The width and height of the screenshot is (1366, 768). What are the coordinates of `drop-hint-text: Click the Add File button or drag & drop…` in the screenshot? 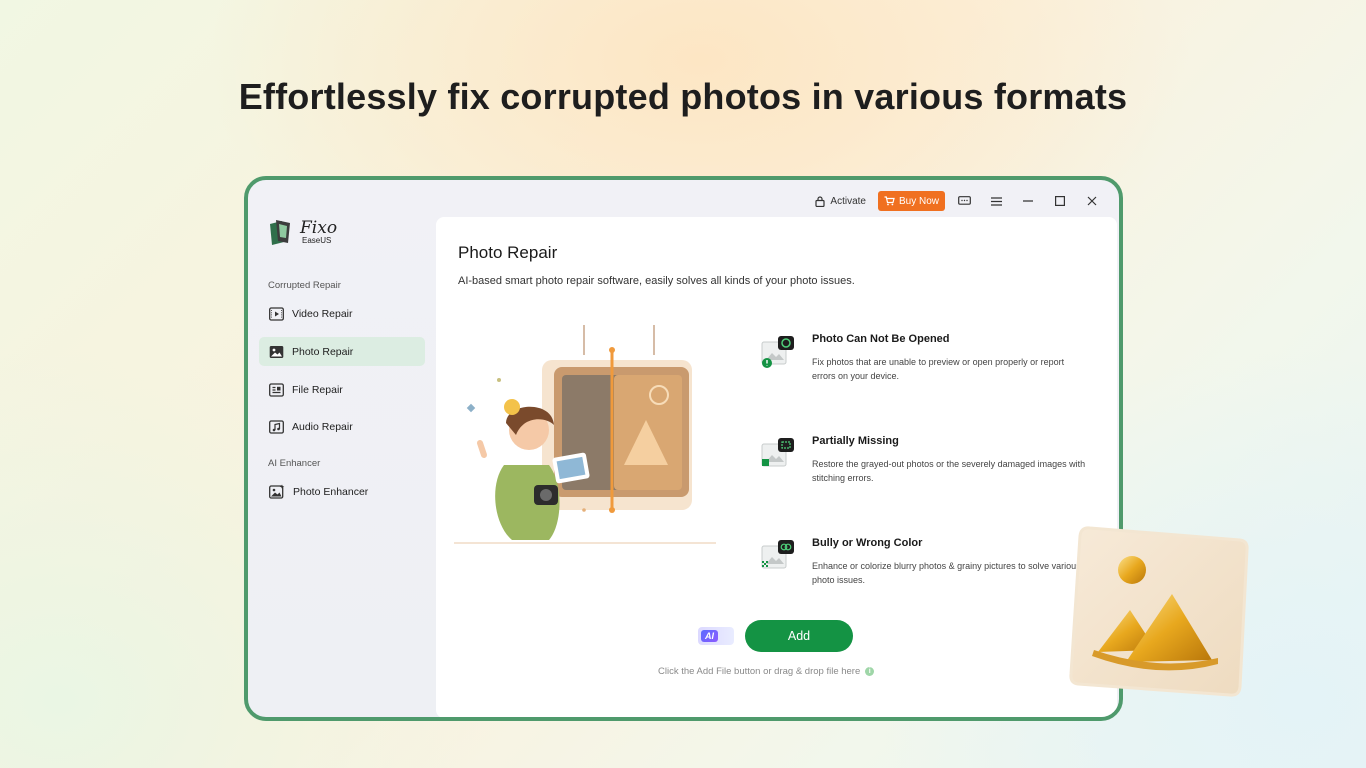 It's located at (759, 671).